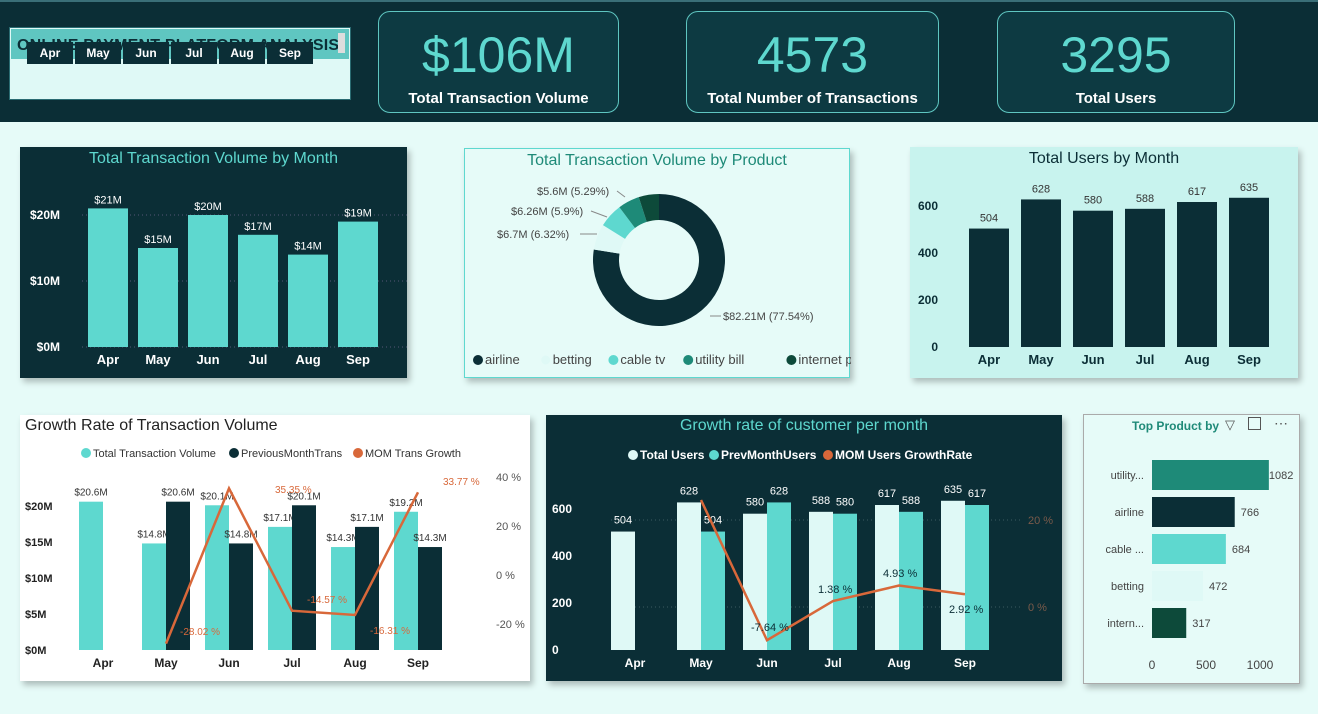 This screenshot has width=1318, height=714. I want to click on data-label: 2.92 %, so click(966, 610).